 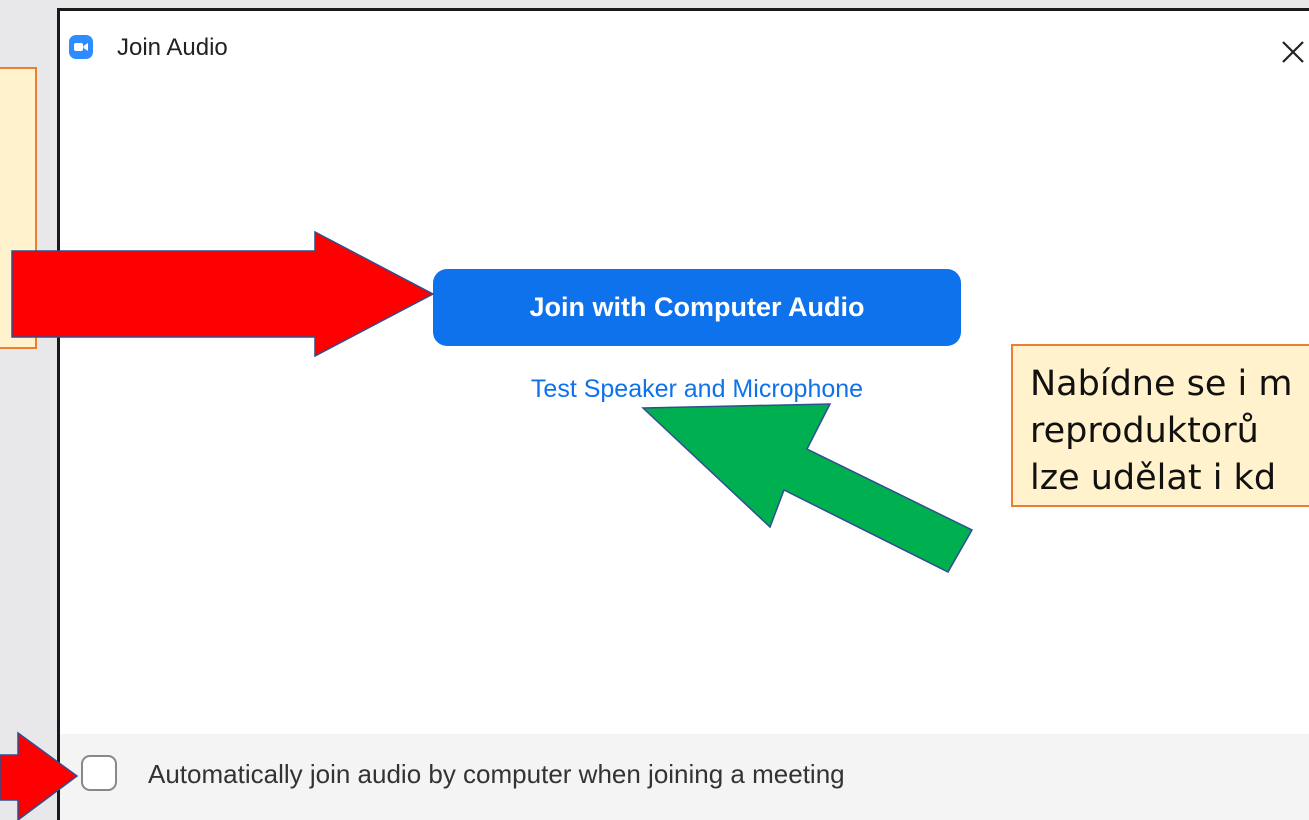 I want to click on green-arrow-shape, so click(x=807, y=488).